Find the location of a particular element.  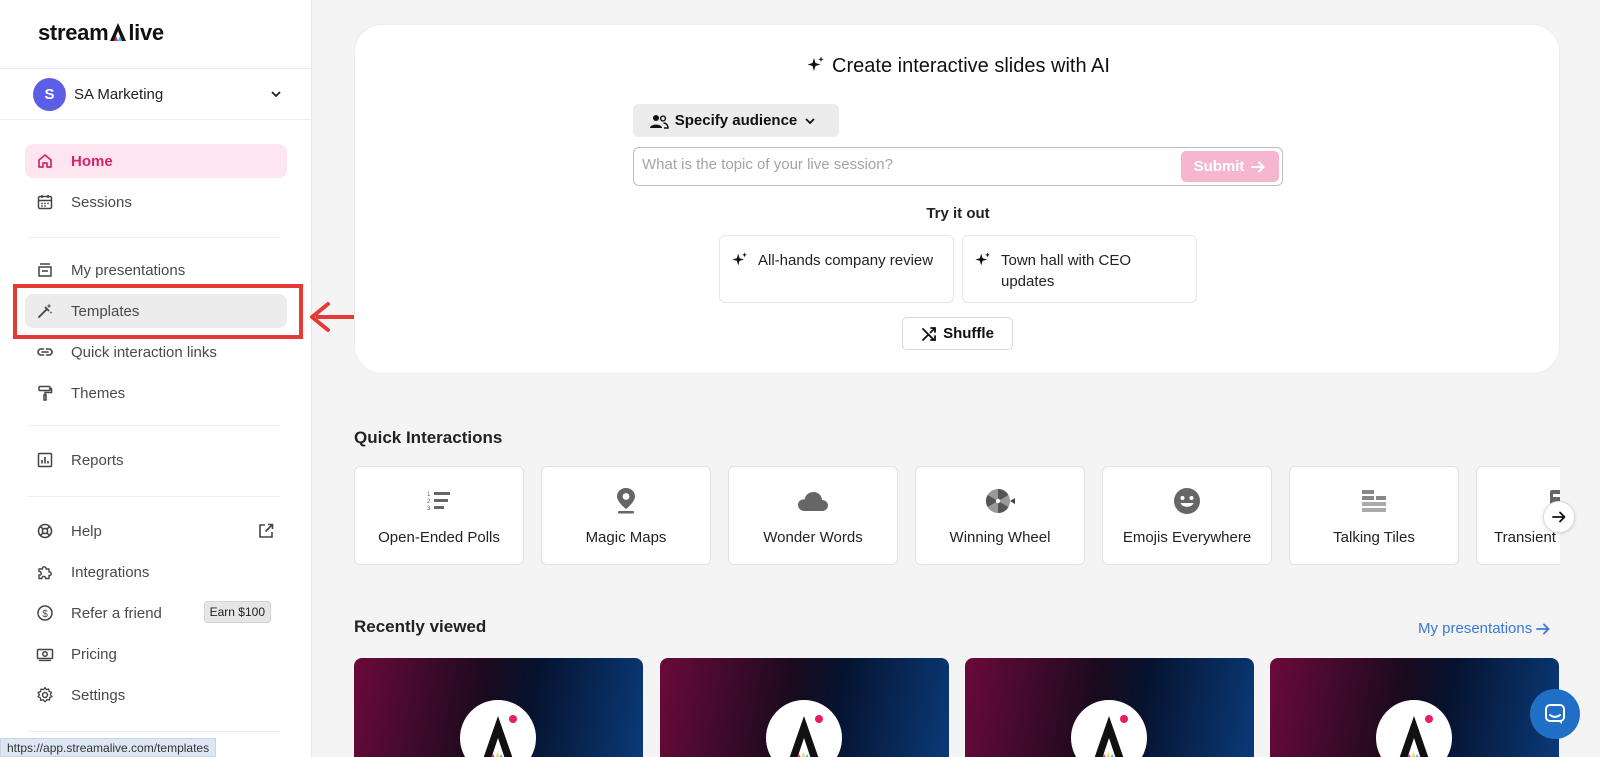

sidebar-item-label: Pricing is located at coordinates (94, 654).